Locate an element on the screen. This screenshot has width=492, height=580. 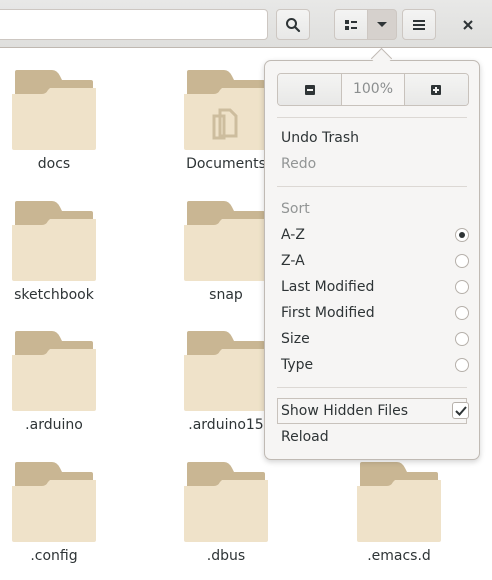
show-hidden-label: Show Hidden Files is located at coordinates (345, 411).